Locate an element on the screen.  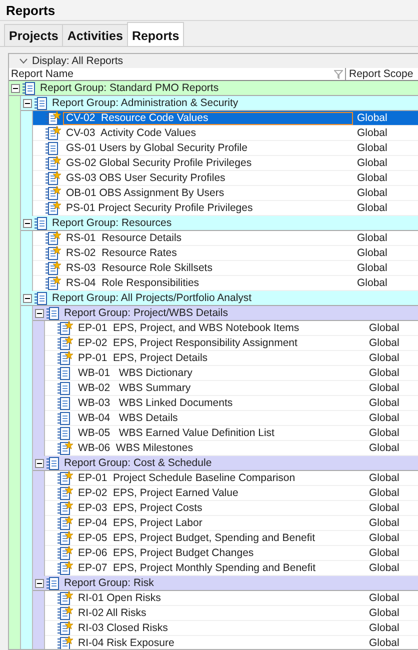
report-row: EP-06 EPS, Project Budget Changes Global is located at coordinates (231, 553).